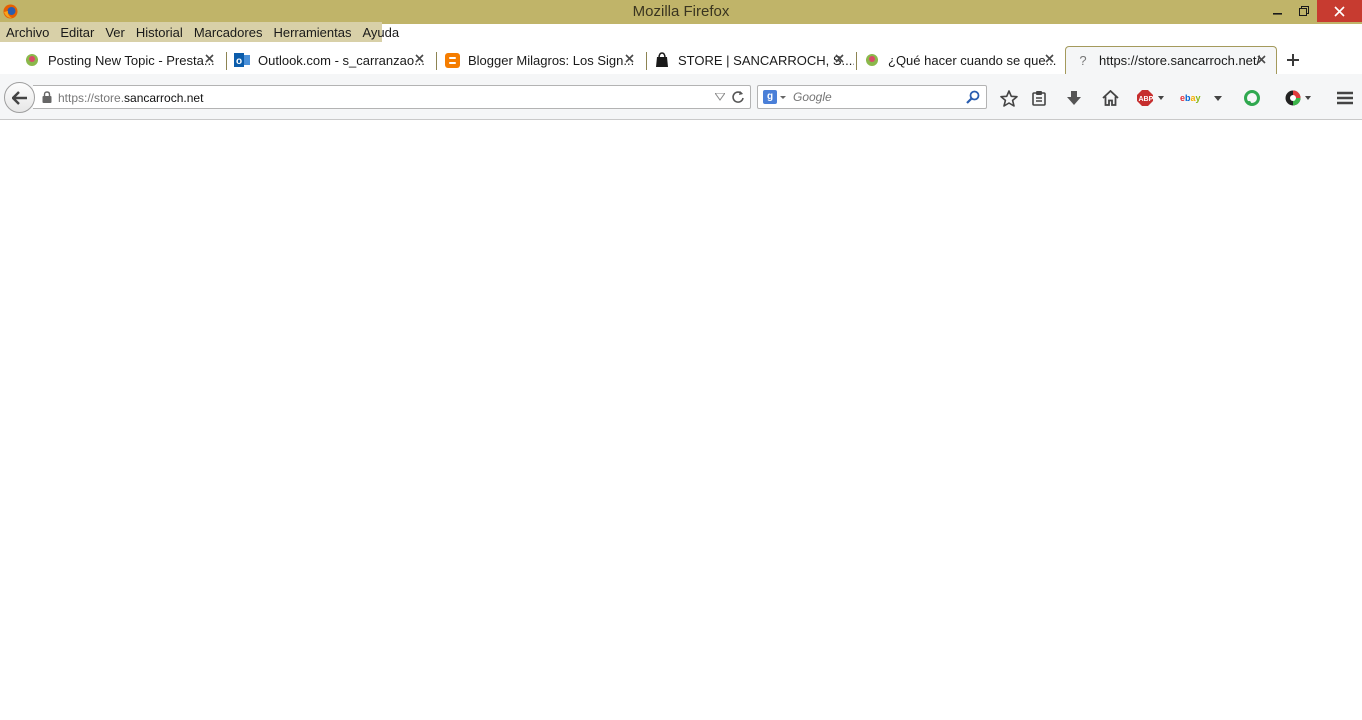 The width and height of the screenshot is (1362, 720). I want to click on lock-icon, so click(47, 97).